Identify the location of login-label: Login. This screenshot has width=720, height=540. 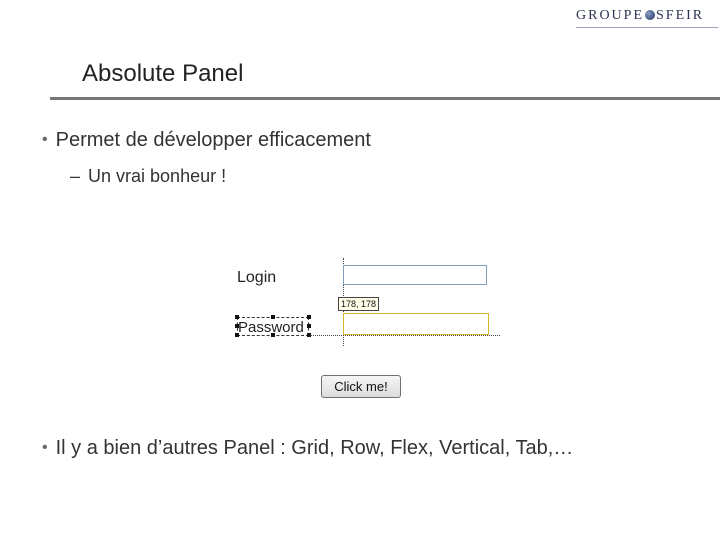
(257, 277).